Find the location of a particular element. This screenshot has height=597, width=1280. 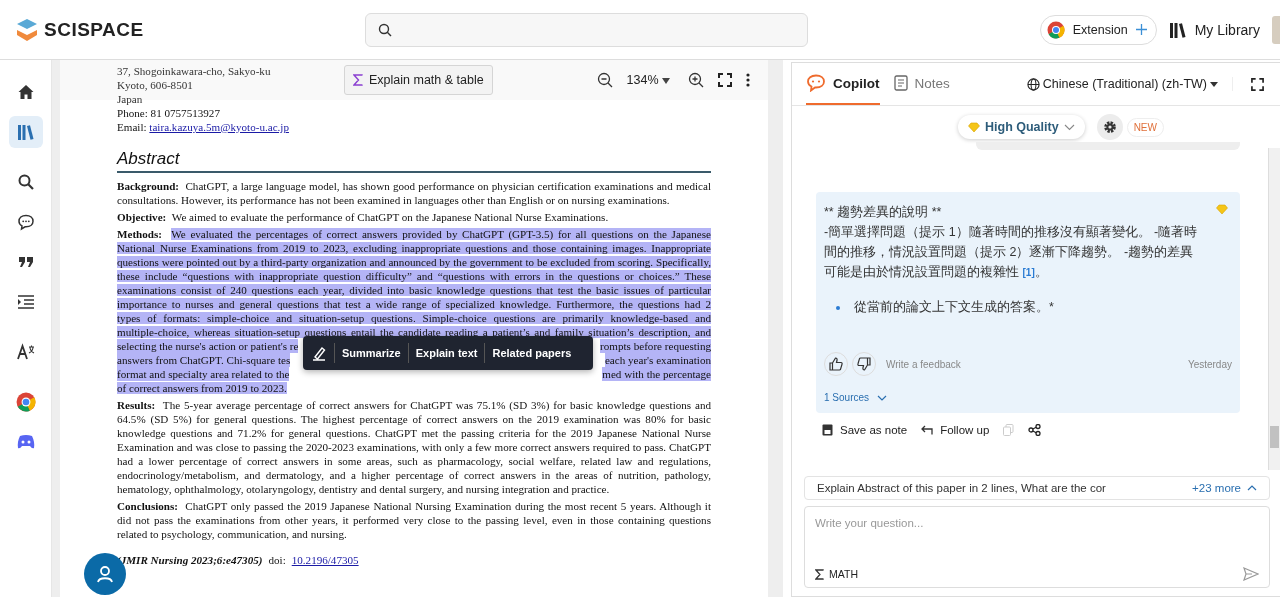

share-icon is located at coordinates (1035, 430).